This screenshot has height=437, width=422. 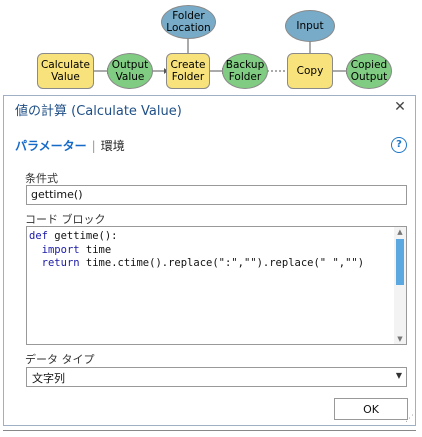 What do you see at coordinates (113, 146) in the screenshot?
I see `tab-environments: 環境` at bounding box center [113, 146].